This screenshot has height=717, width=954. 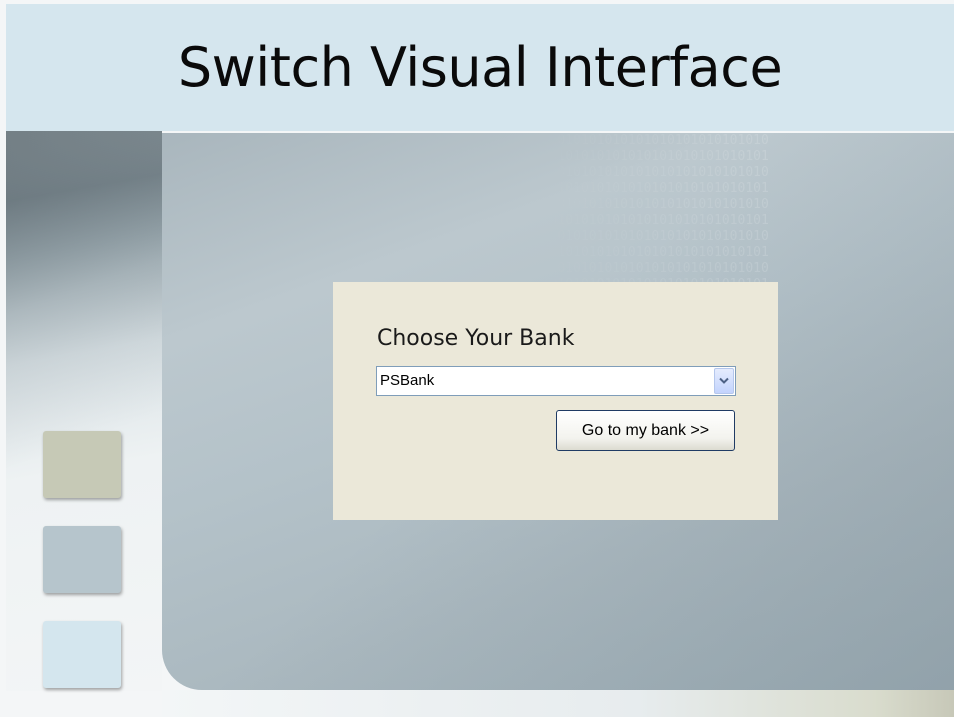 I want to click on left-decor-strip, so click(x=84, y=411).